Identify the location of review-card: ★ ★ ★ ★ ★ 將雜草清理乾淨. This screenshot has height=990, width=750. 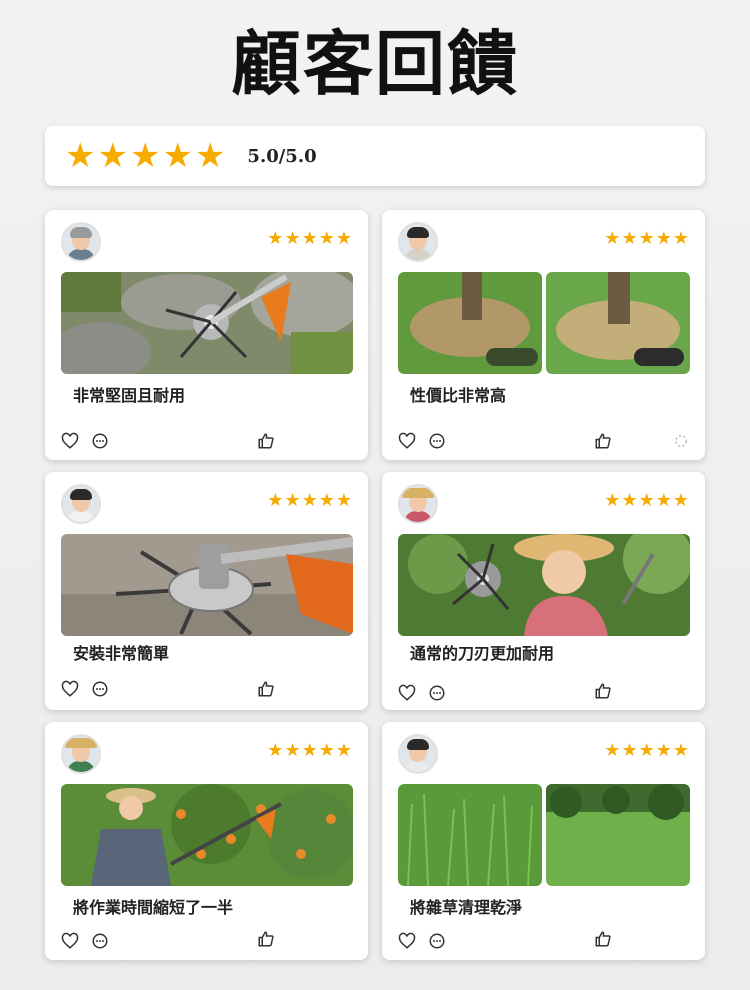
(543, 841).